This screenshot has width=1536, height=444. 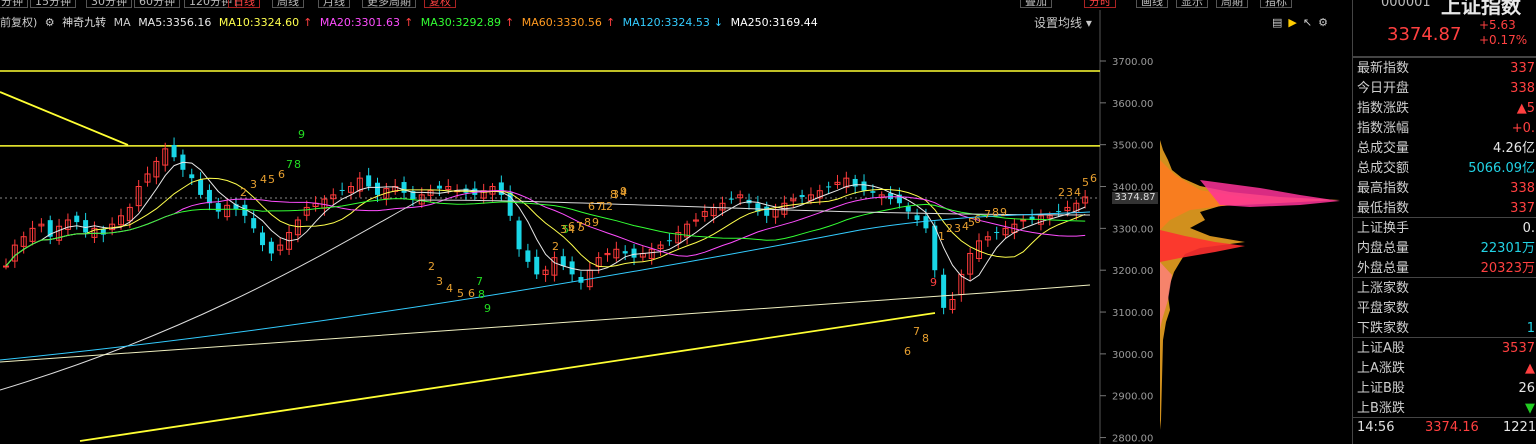 What do you see at coordinates (14, 4) in the screenshot?
I see `tab-0: 分钟` at bounding box center [14, 4].